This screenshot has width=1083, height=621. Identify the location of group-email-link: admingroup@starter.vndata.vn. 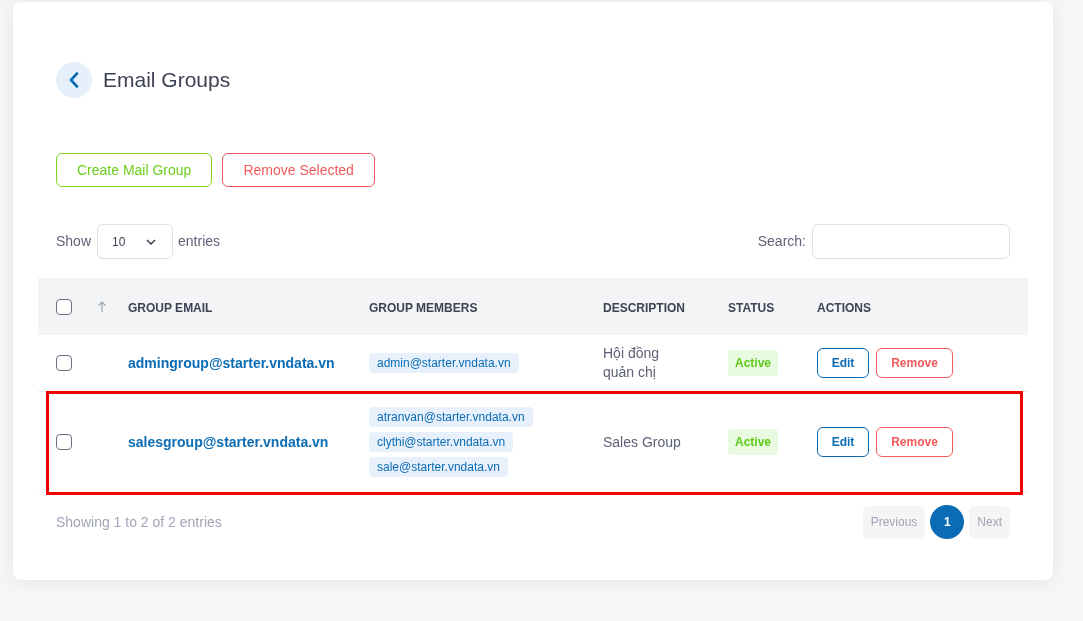
(231, 363).